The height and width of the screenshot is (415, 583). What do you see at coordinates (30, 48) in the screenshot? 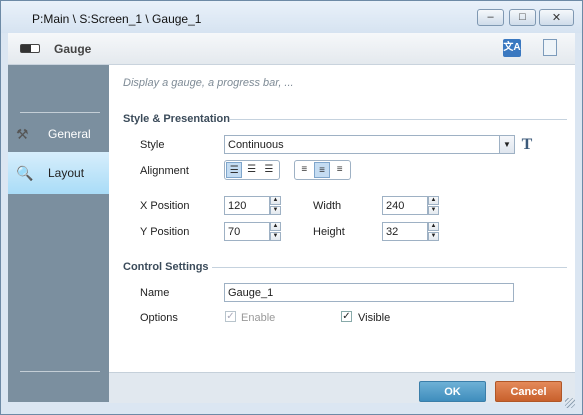
I see `gauge-icon` at bounding box center [30, 48].